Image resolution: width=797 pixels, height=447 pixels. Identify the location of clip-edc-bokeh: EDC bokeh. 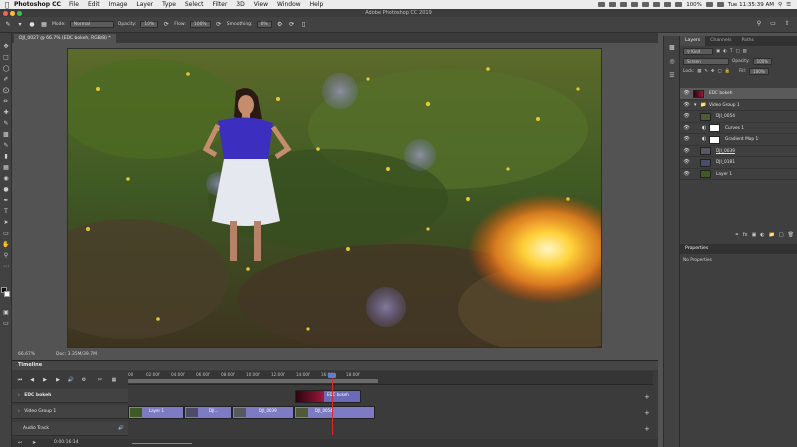
(328, 396).